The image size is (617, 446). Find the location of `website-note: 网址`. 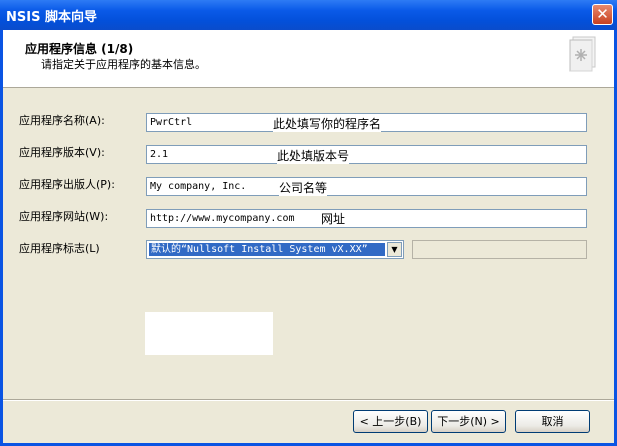

website-note: 网址 is located at coordinates (333, 218).